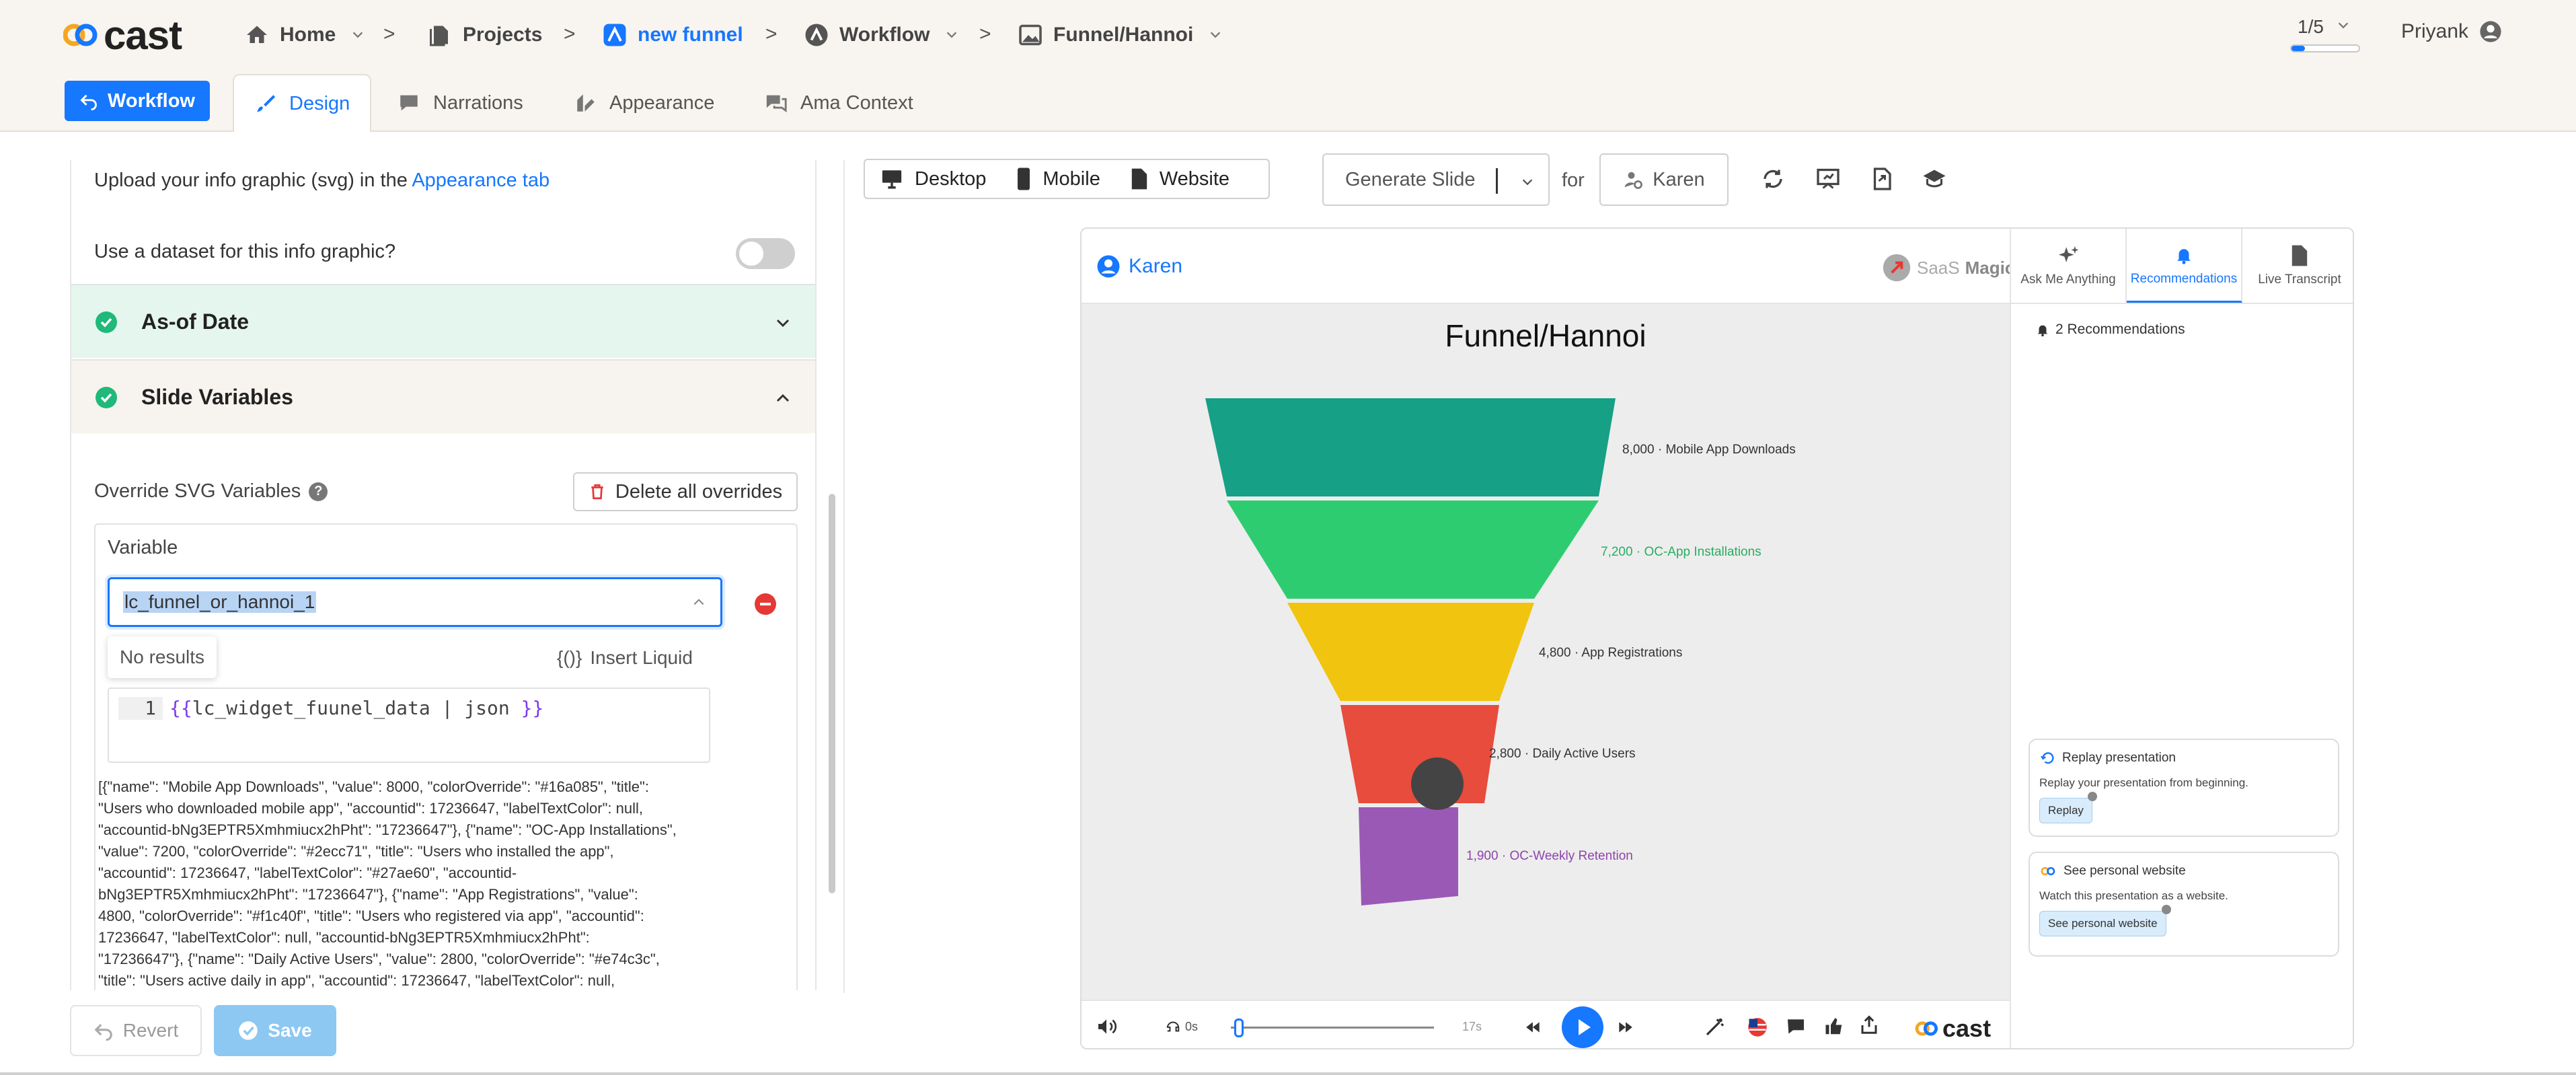  What do you see at coordinates (2105, 920) in the screenshot?
I see `see-personal-website-button: See personal website` at bounding box center [2105, 920].